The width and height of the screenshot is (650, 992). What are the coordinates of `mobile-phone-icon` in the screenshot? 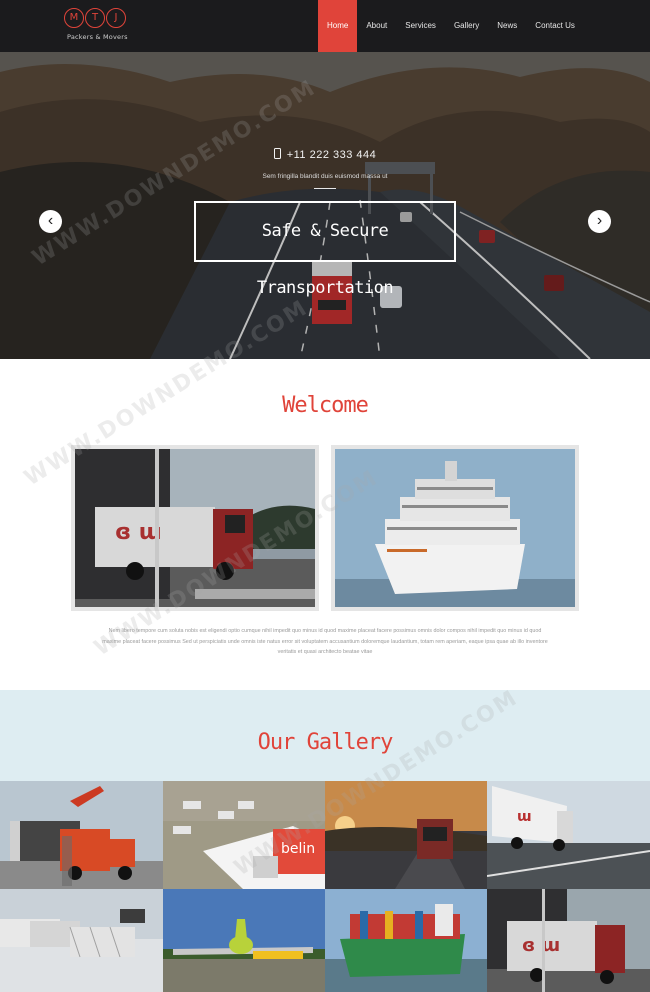 It's located at (277, 153).